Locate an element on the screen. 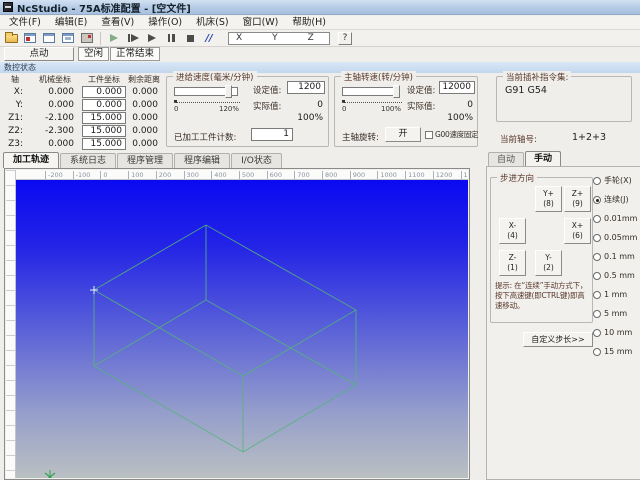  window-title: NcStudio - 75A标准配置 - [空文件] is located at coordinates (104, 9).